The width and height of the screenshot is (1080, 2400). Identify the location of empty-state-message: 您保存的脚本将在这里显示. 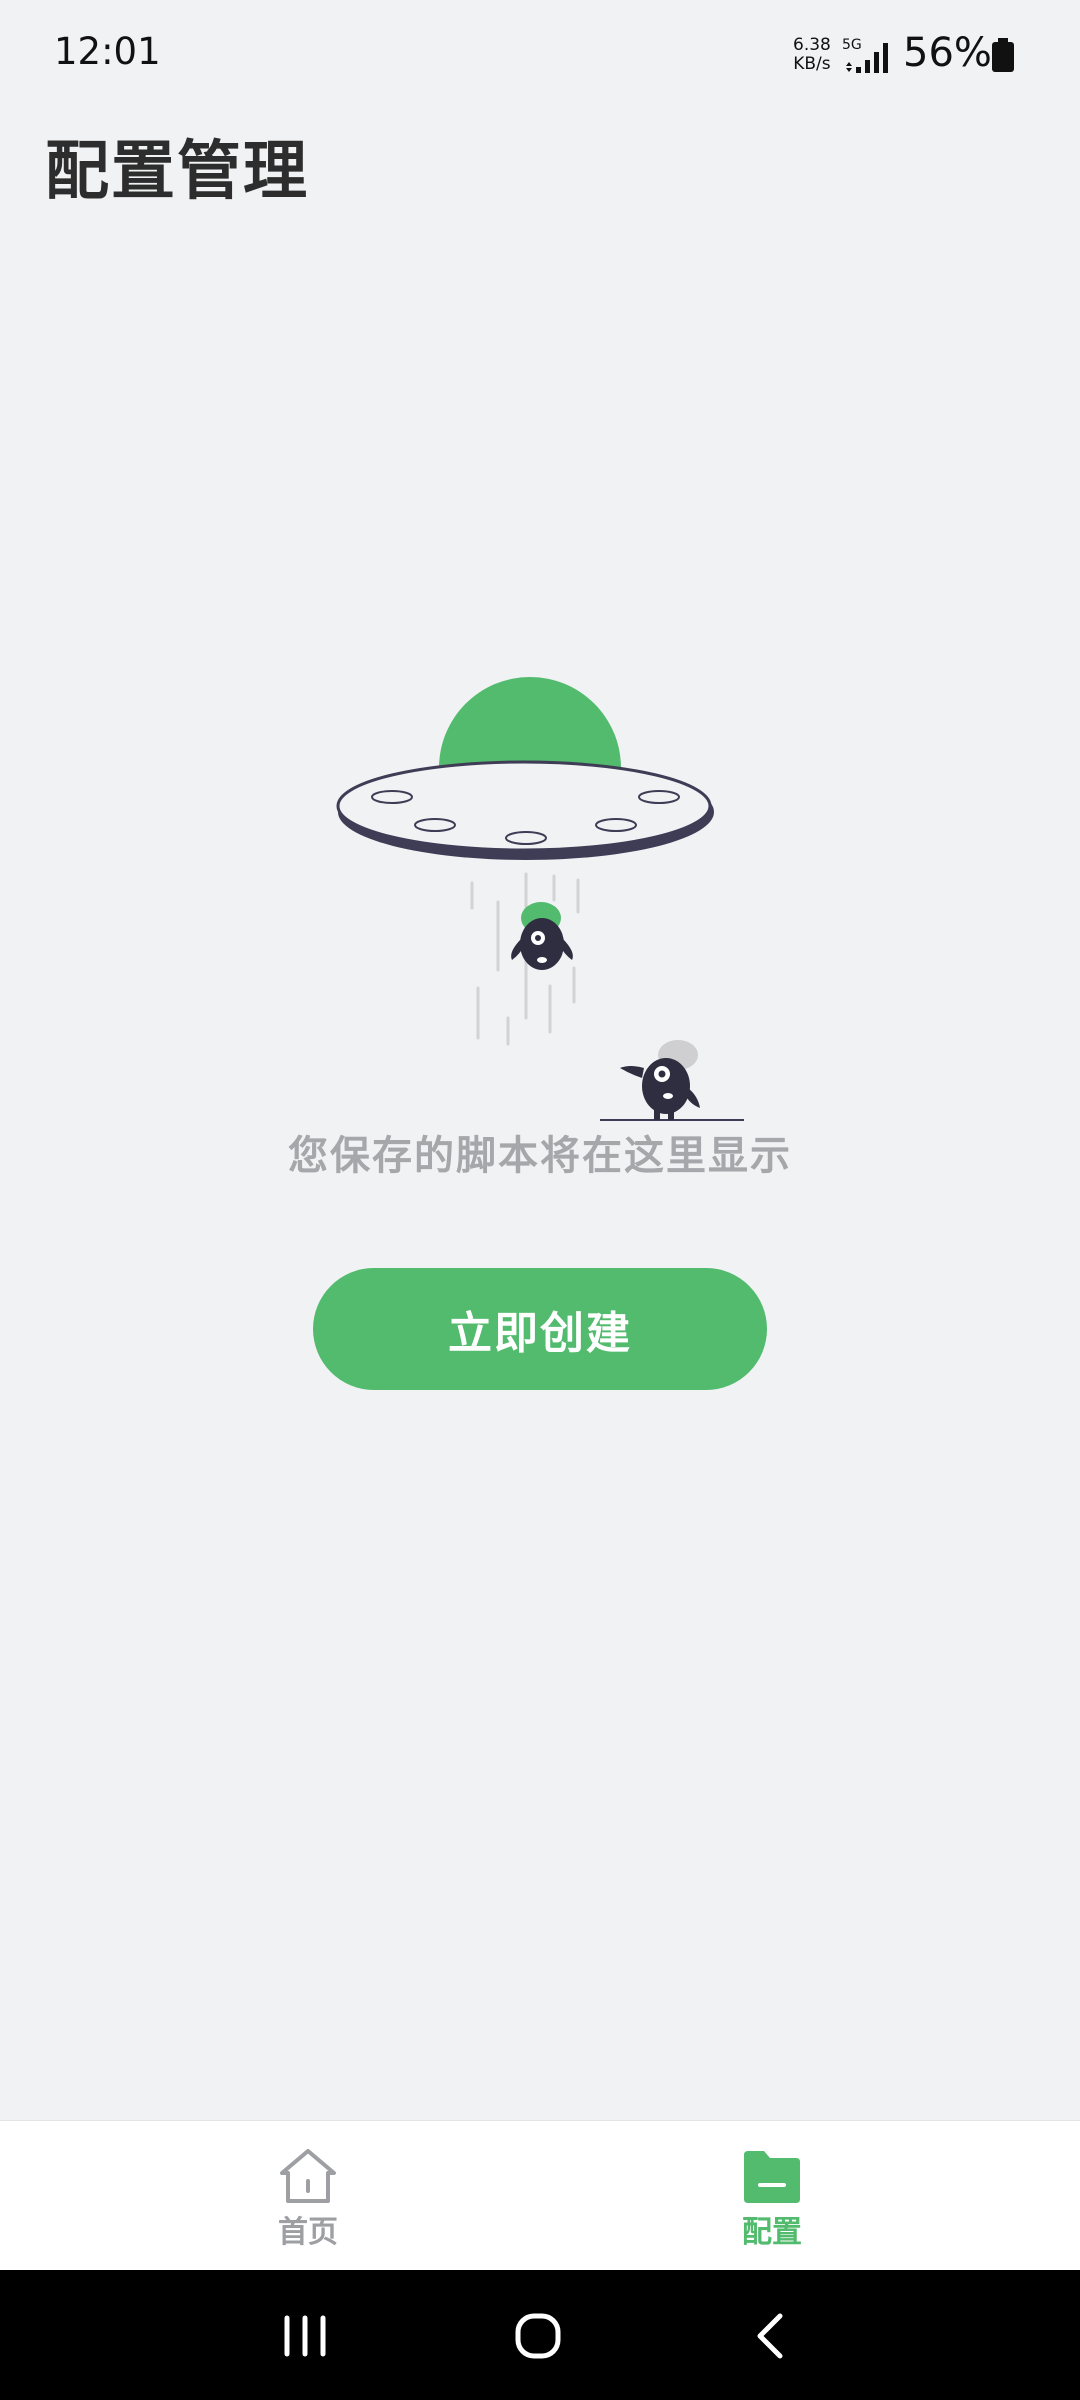
(540, 1156).